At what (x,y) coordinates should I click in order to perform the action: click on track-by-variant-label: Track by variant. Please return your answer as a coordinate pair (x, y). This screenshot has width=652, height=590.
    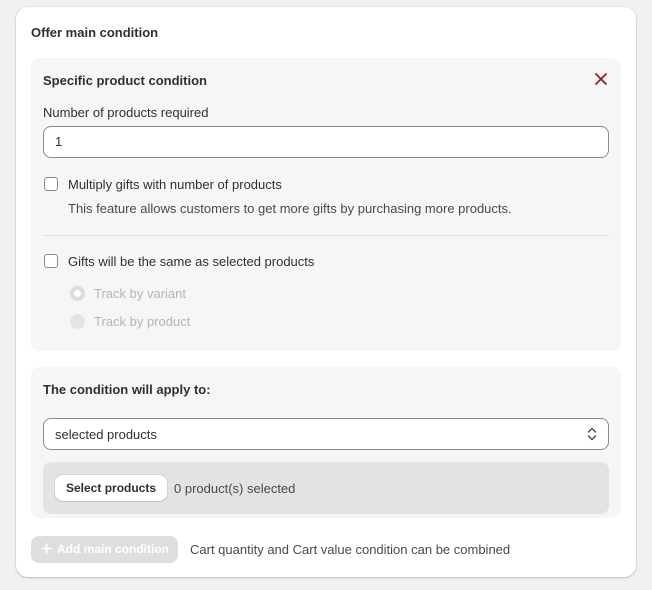
    Looking at the image, I should click on (140, 293).